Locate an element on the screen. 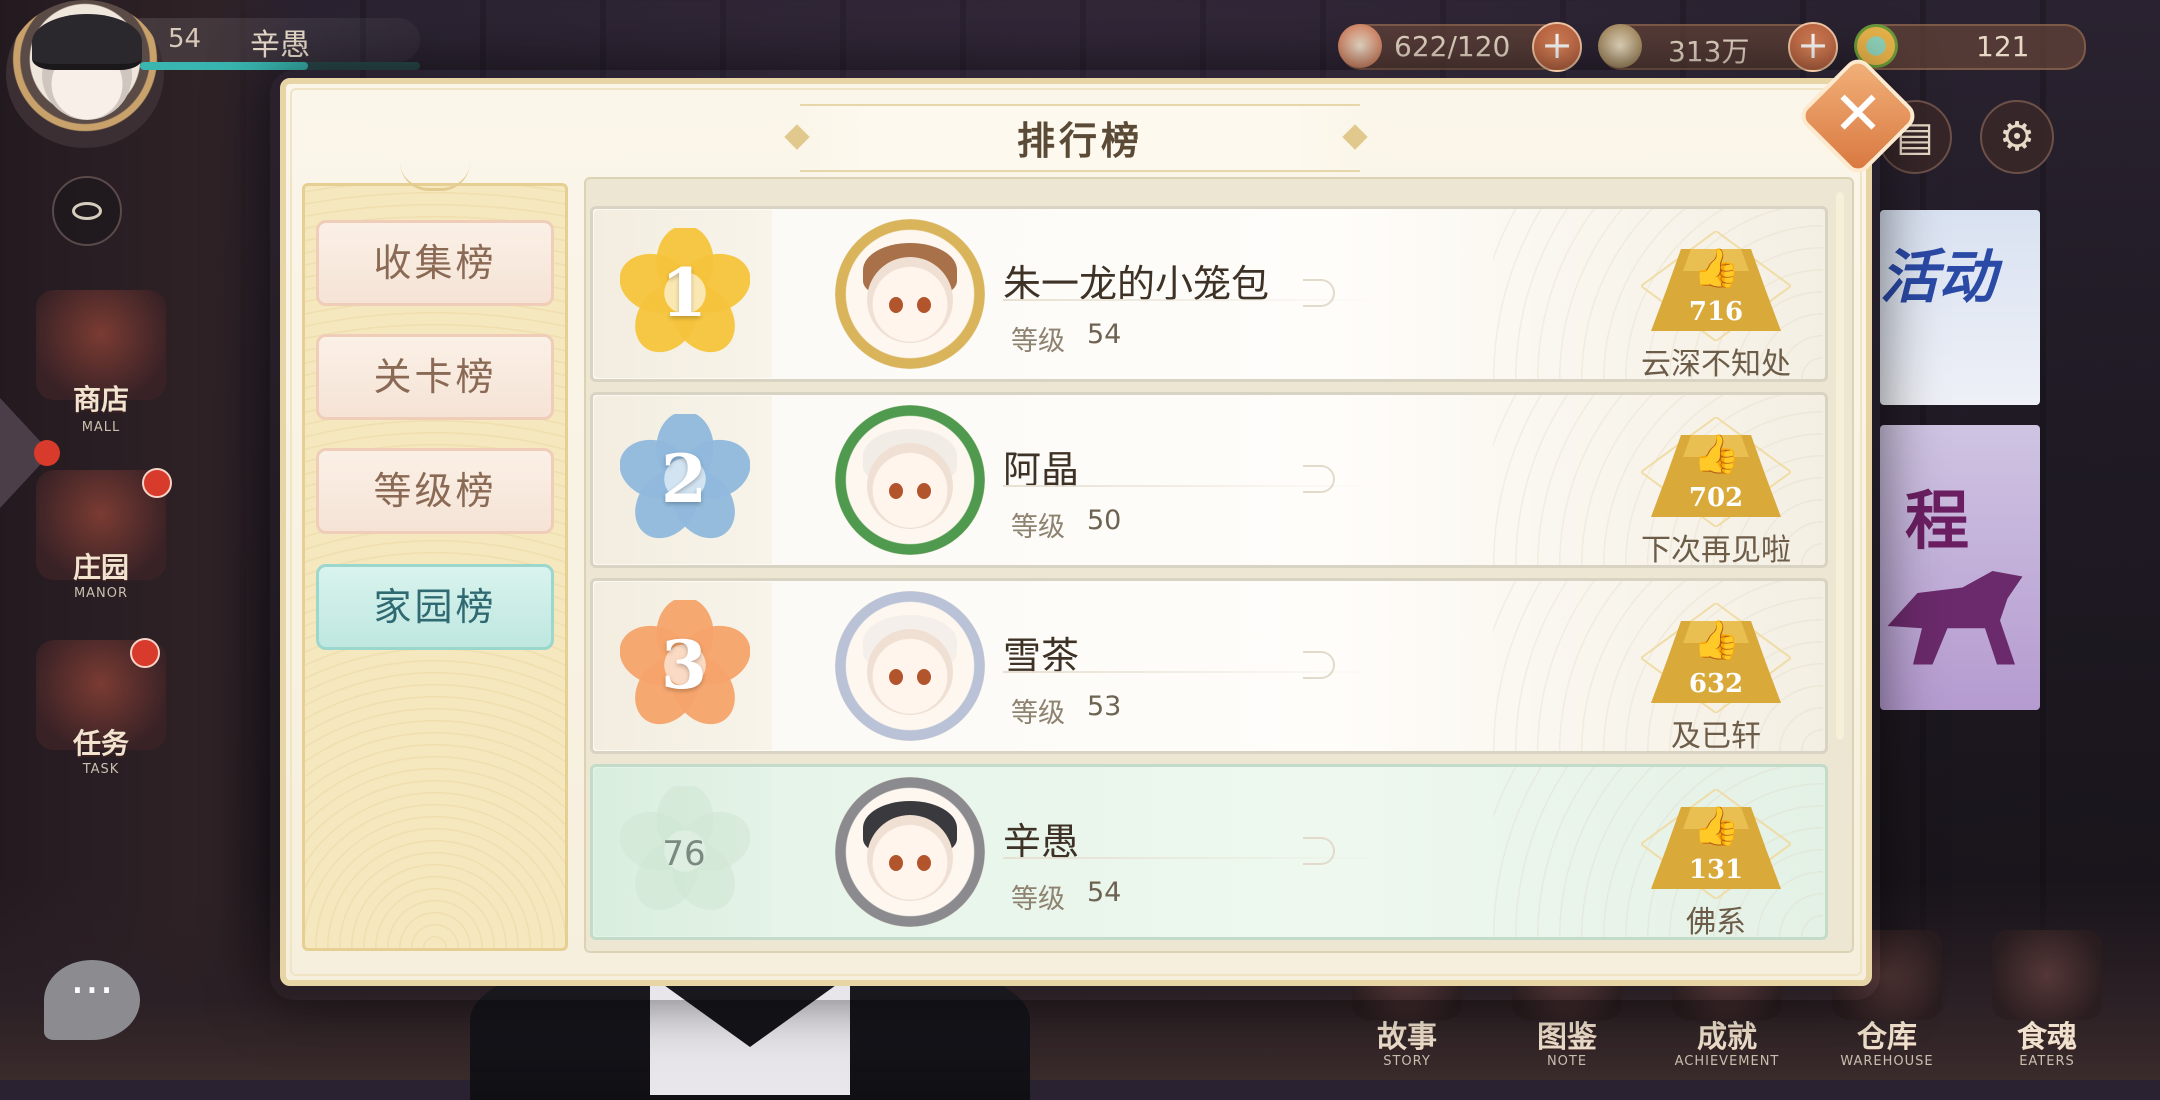 This screenshot has height=1100, width=2160. nav-eaters-label: 食魂 is located at coordinates (2047, 1034).